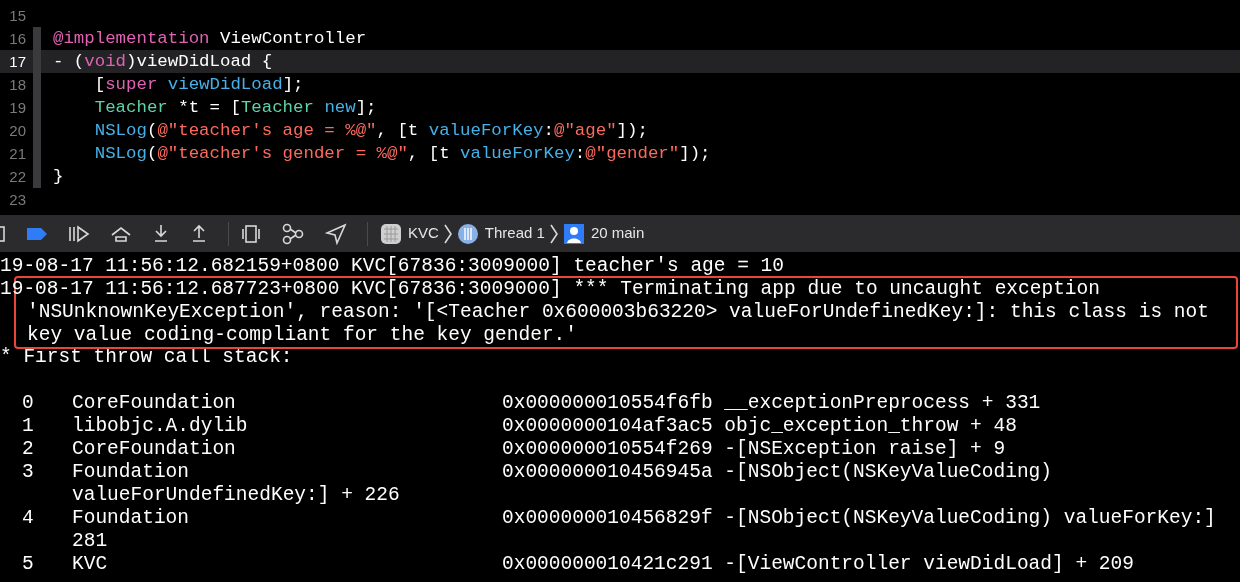  I want to click on frame-library: libobjc.A.dylib, so click(160, 426).